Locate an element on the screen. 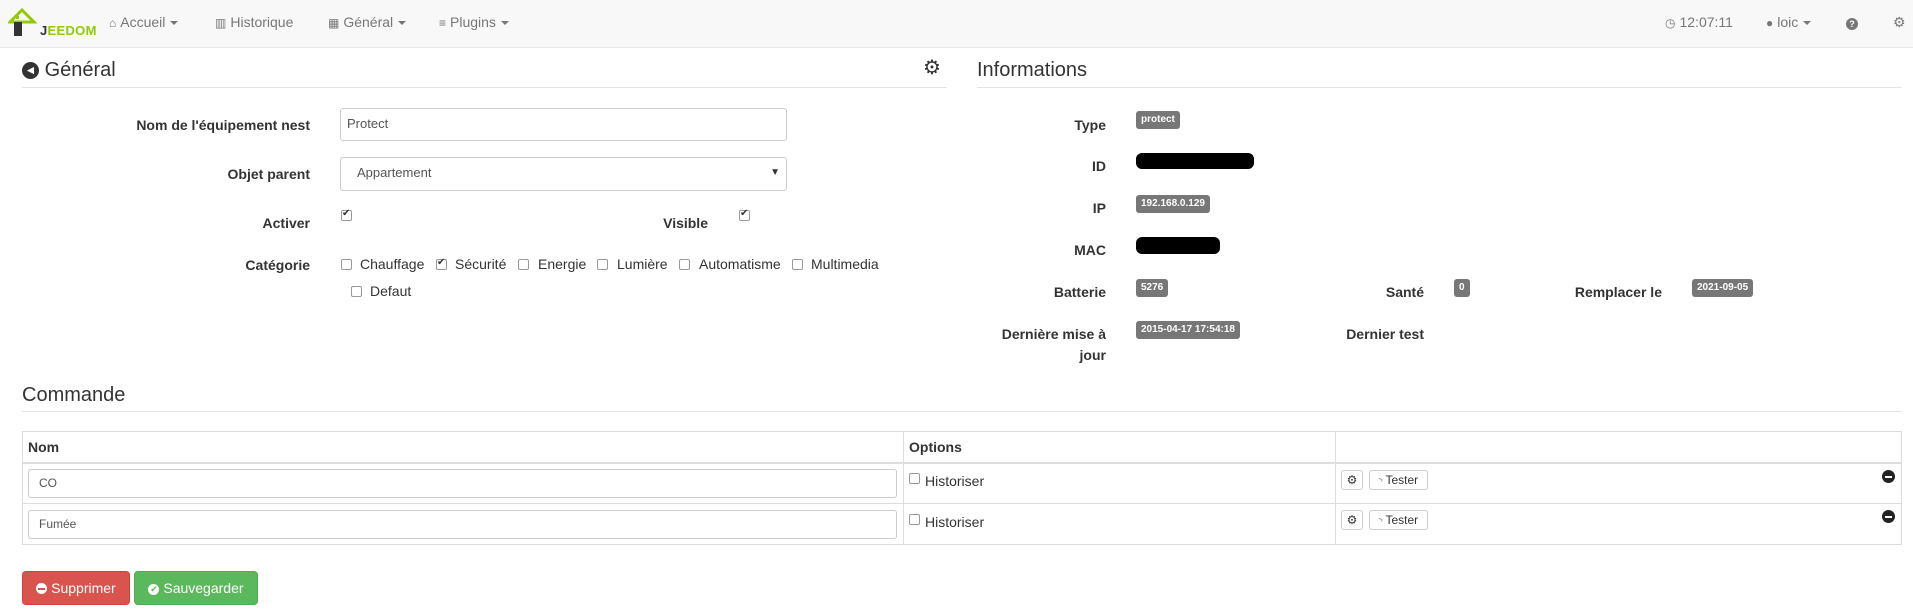  back-arrow-icon: ◄ is located at coordinates (30, 70).